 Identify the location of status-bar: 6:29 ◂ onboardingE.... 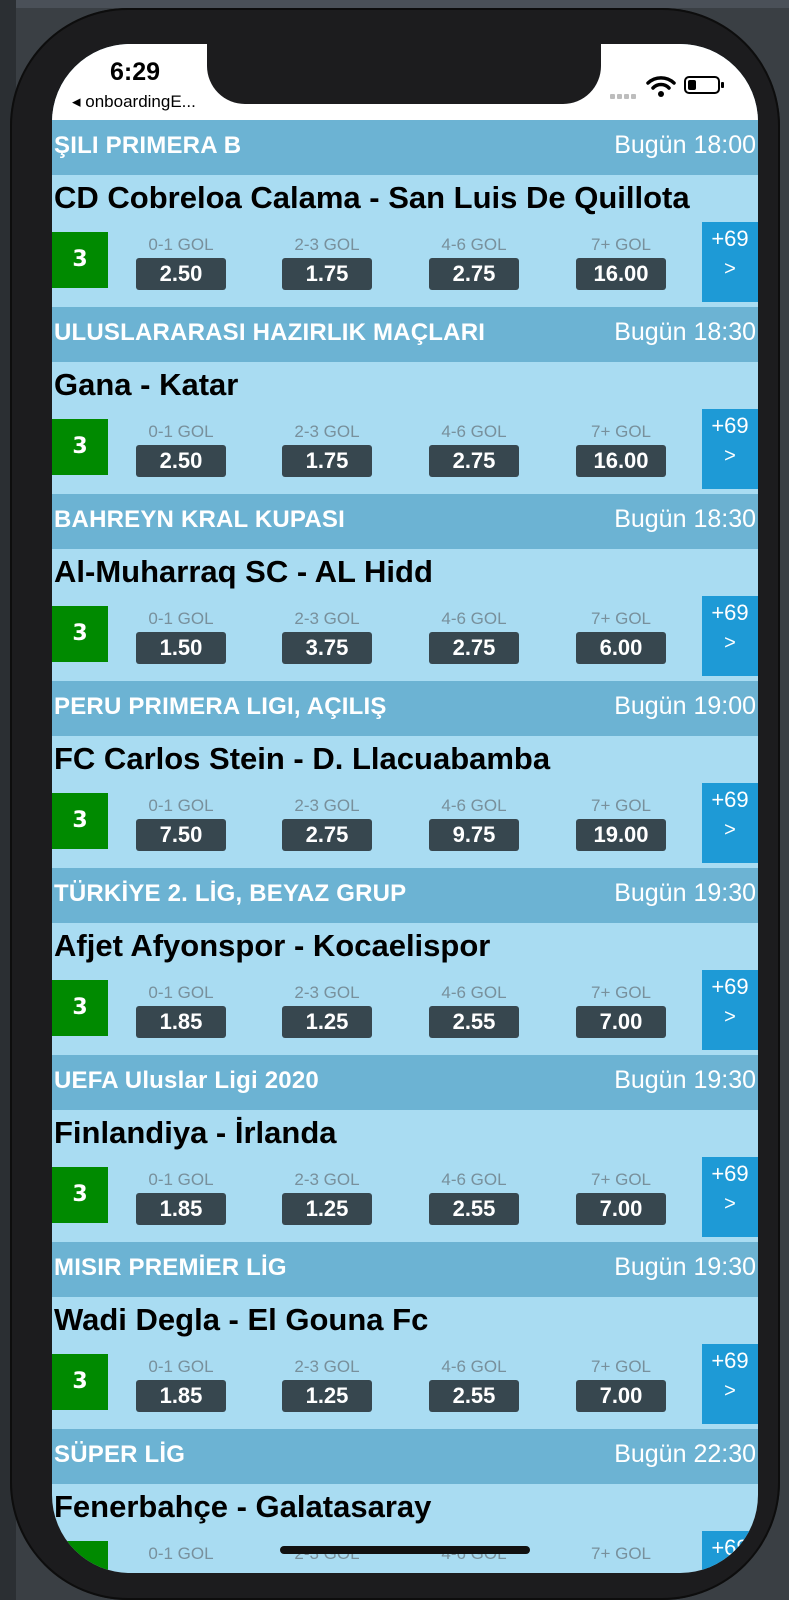
(405, 82).